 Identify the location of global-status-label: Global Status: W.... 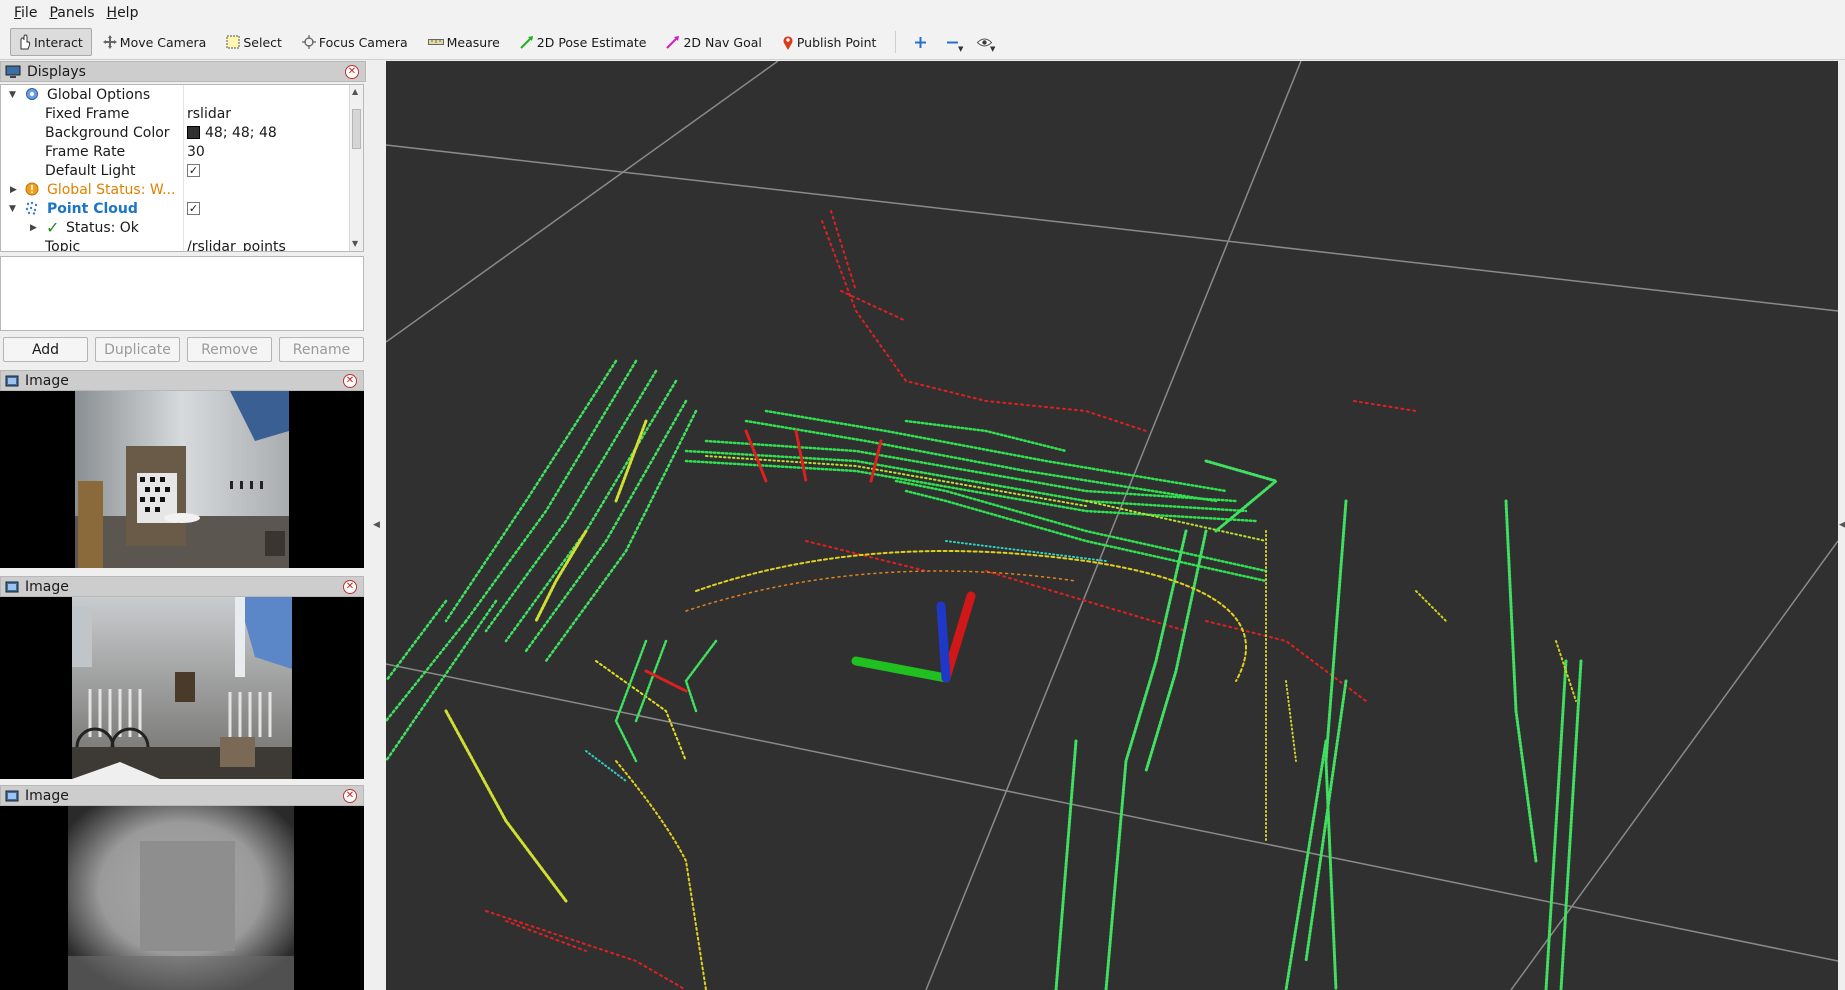
(111, 189).